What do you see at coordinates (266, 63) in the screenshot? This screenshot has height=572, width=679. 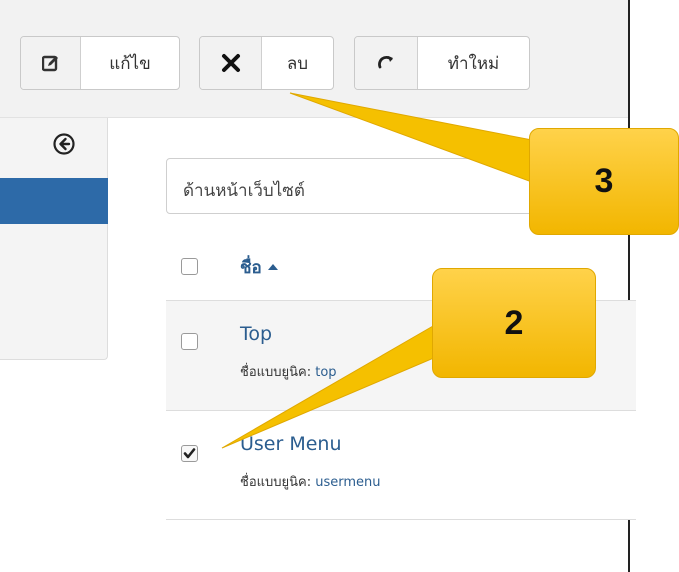 I see `delete-button: ลบ` at bounding box center [266, 63].